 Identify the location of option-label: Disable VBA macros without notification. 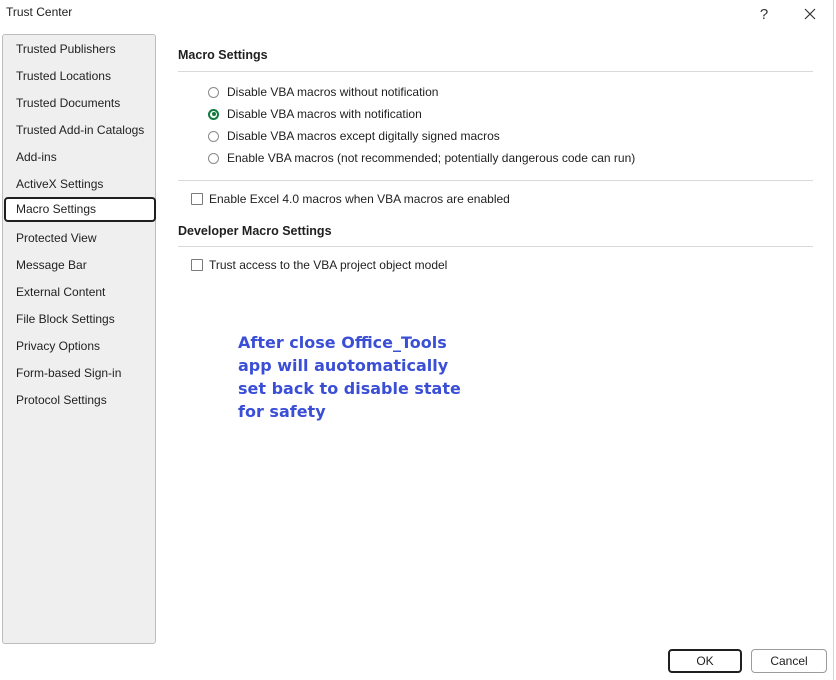
(333, 92).